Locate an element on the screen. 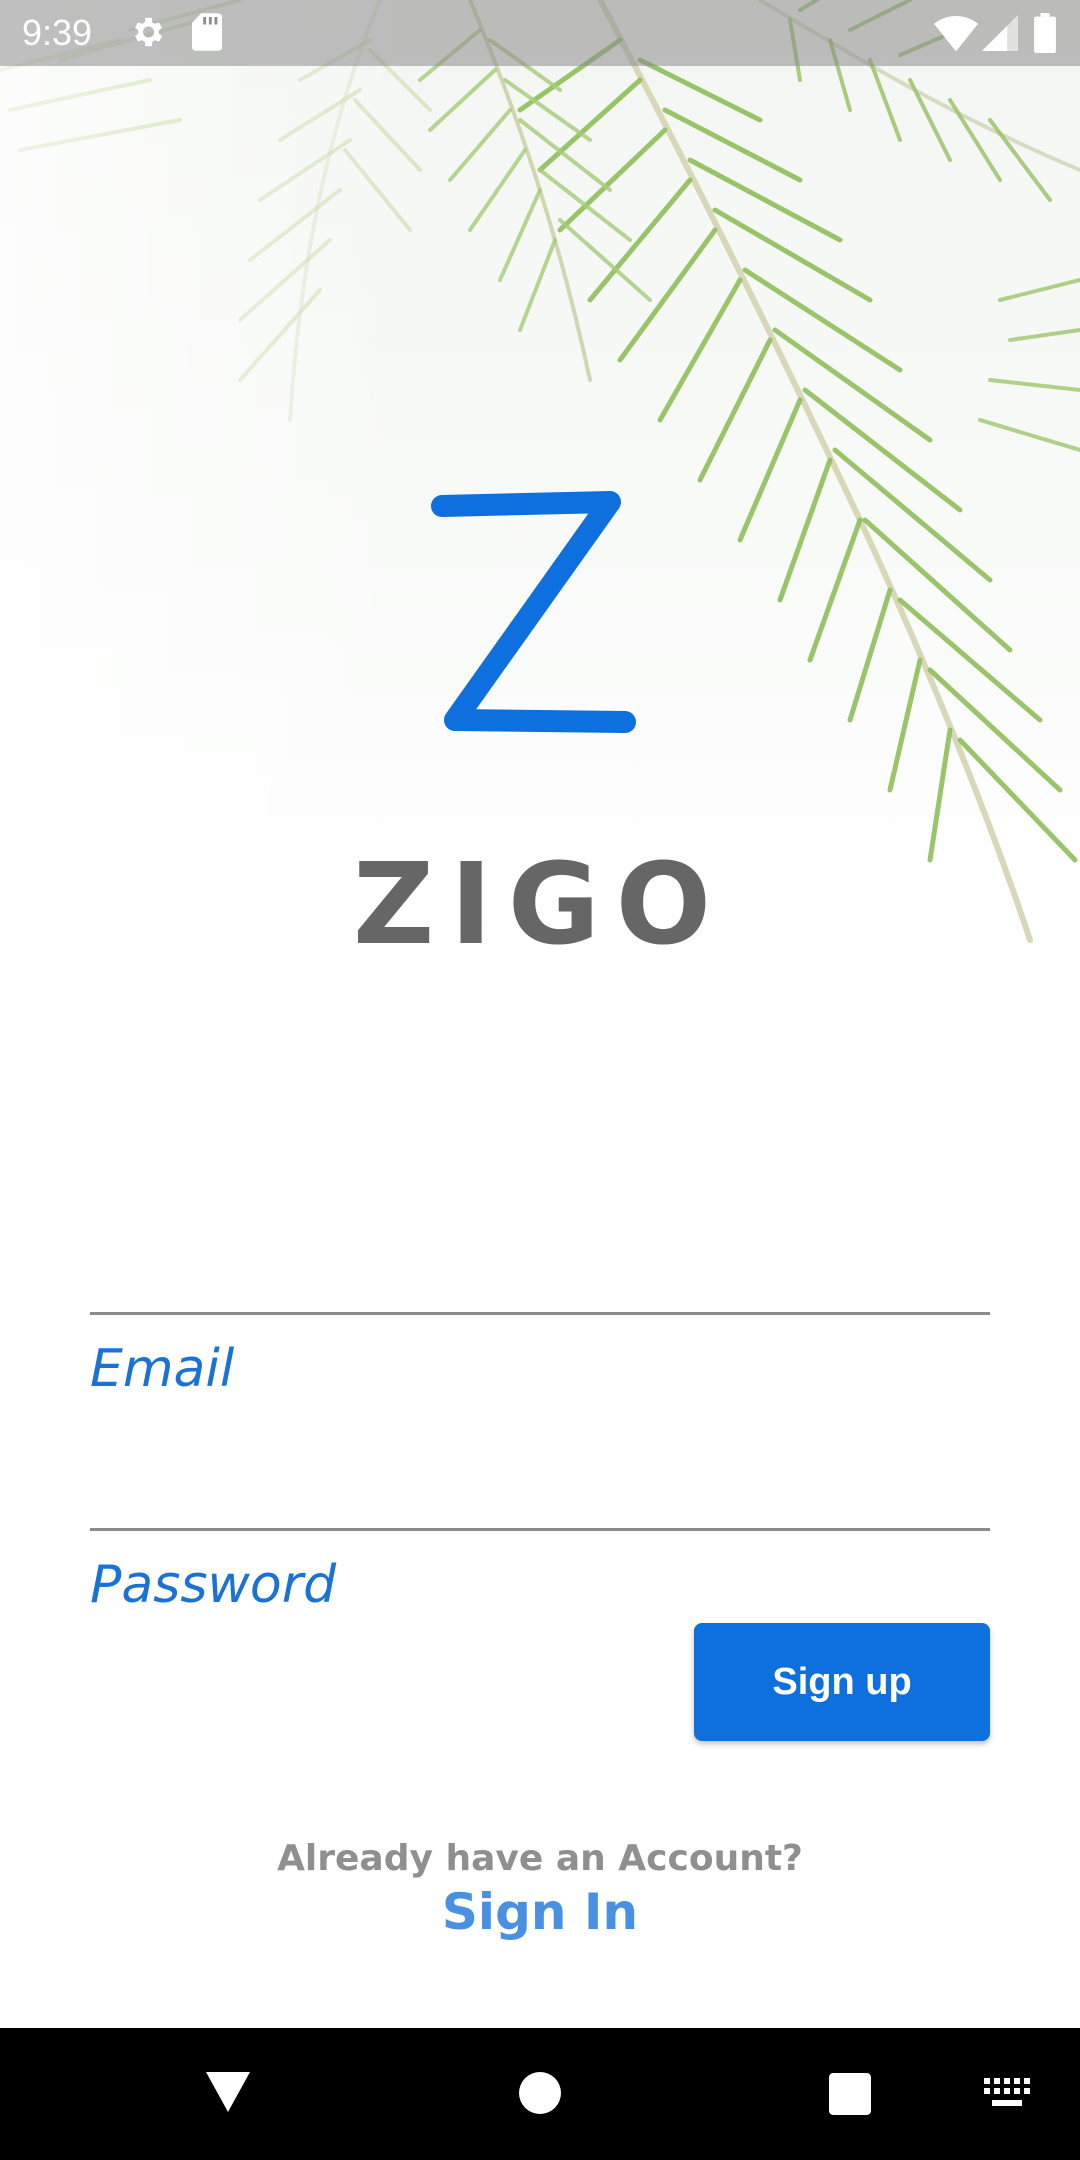 The image size is (1080, 2160). keyboard-icon is located at coordinates (1007, 2095).